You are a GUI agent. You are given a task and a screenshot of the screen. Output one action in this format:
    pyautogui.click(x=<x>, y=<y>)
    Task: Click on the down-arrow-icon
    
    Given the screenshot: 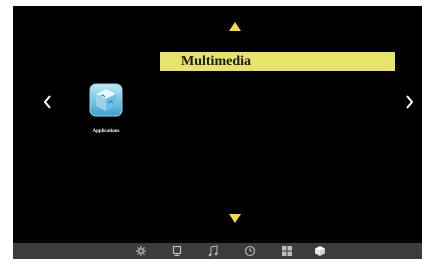 What is the action you would take?
    pyautogui.click(x=235, y=218)
    